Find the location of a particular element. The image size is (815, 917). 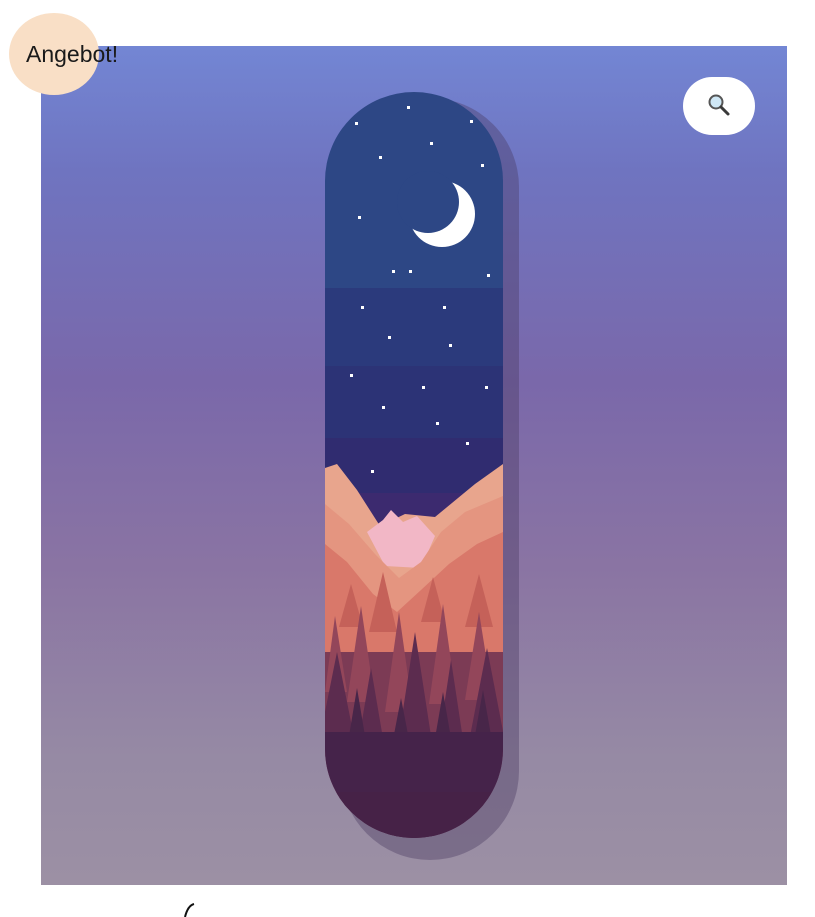

zoom-button is located at coordinates (719, 106).